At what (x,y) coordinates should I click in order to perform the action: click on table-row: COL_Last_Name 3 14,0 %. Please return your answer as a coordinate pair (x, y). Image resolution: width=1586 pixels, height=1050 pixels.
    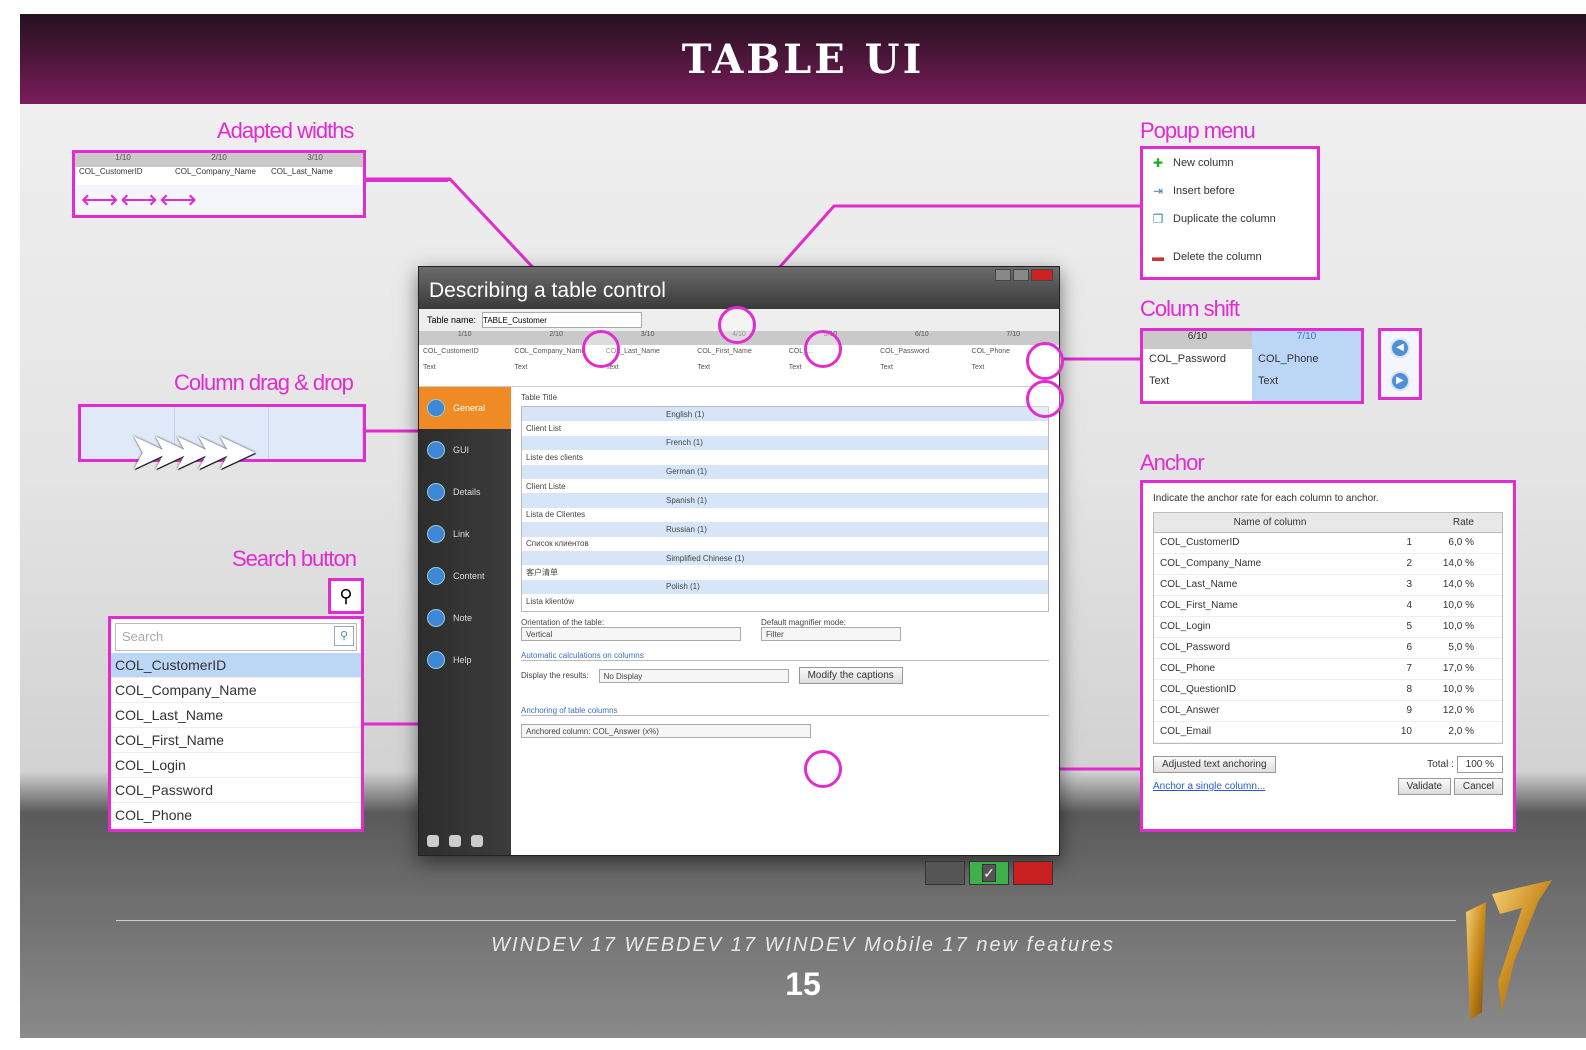
    Looking at the image, I should click on (1328, 585).